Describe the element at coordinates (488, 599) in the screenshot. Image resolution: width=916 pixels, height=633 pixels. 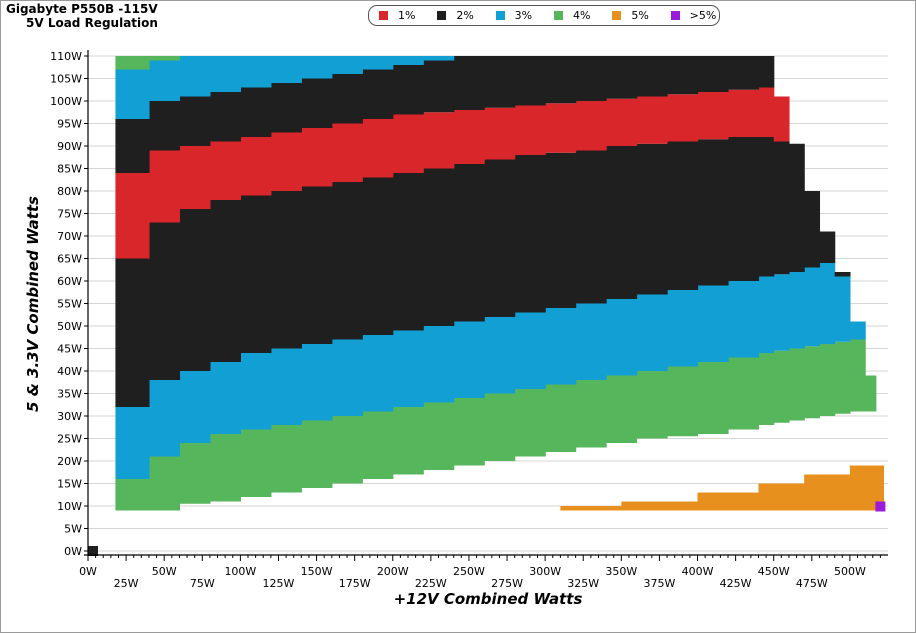
I see `x-axis-title: +12V Combined Watts` at that location.